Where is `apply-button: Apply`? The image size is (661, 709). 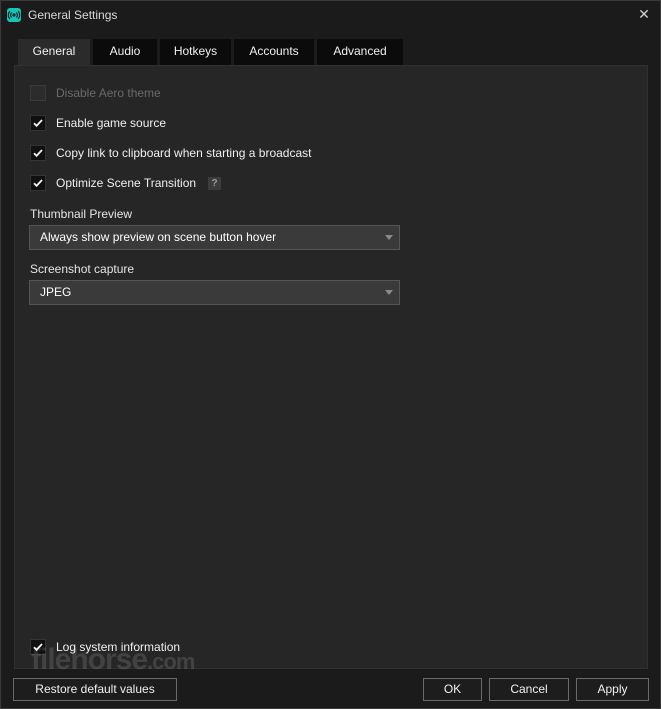 apply-button: Apply is located at coordinates (612, 689).